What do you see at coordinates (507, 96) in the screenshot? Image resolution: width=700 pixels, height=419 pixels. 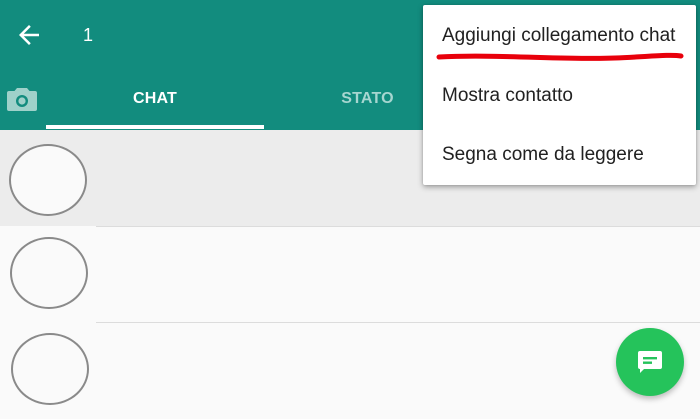 I see `menu-item-view-contact: Mostra contatto` at bounding box center [507, 96].